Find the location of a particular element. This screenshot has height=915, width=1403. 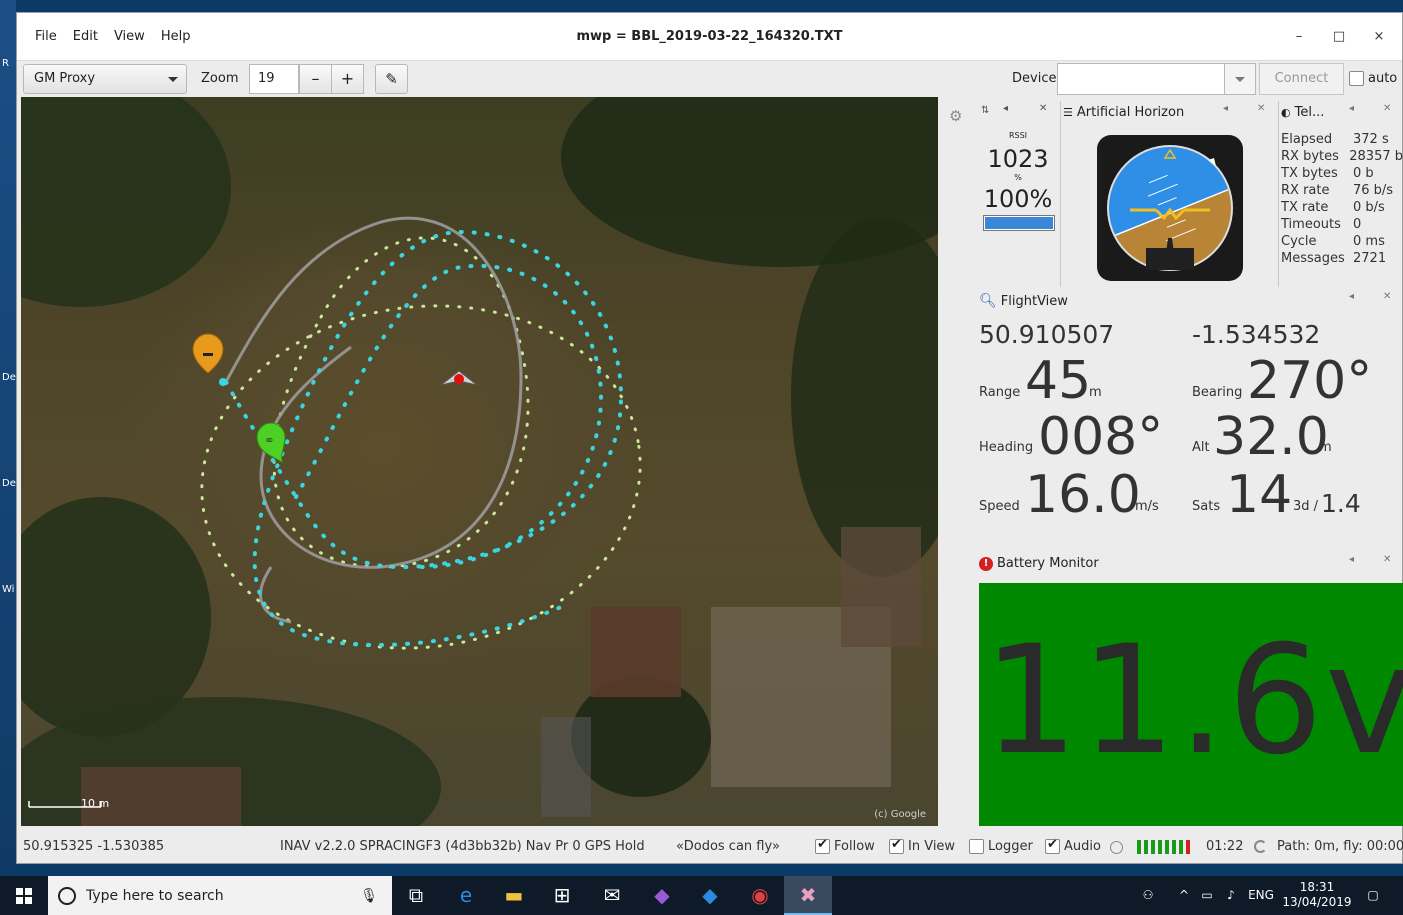

taskbar-search: Type here to search 🎙︎ is located at coordinates (220, 895).